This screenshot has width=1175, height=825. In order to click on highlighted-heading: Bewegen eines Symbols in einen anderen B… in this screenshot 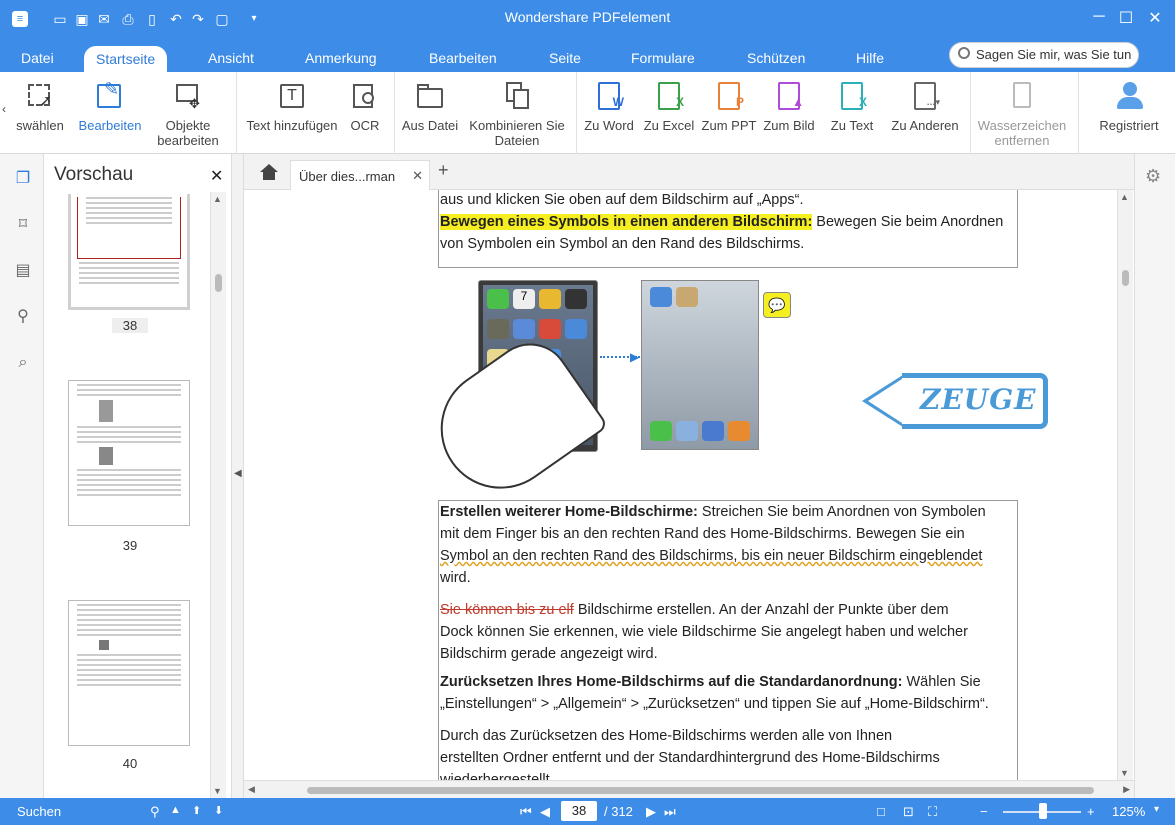, I will do `click(626, 222)`.